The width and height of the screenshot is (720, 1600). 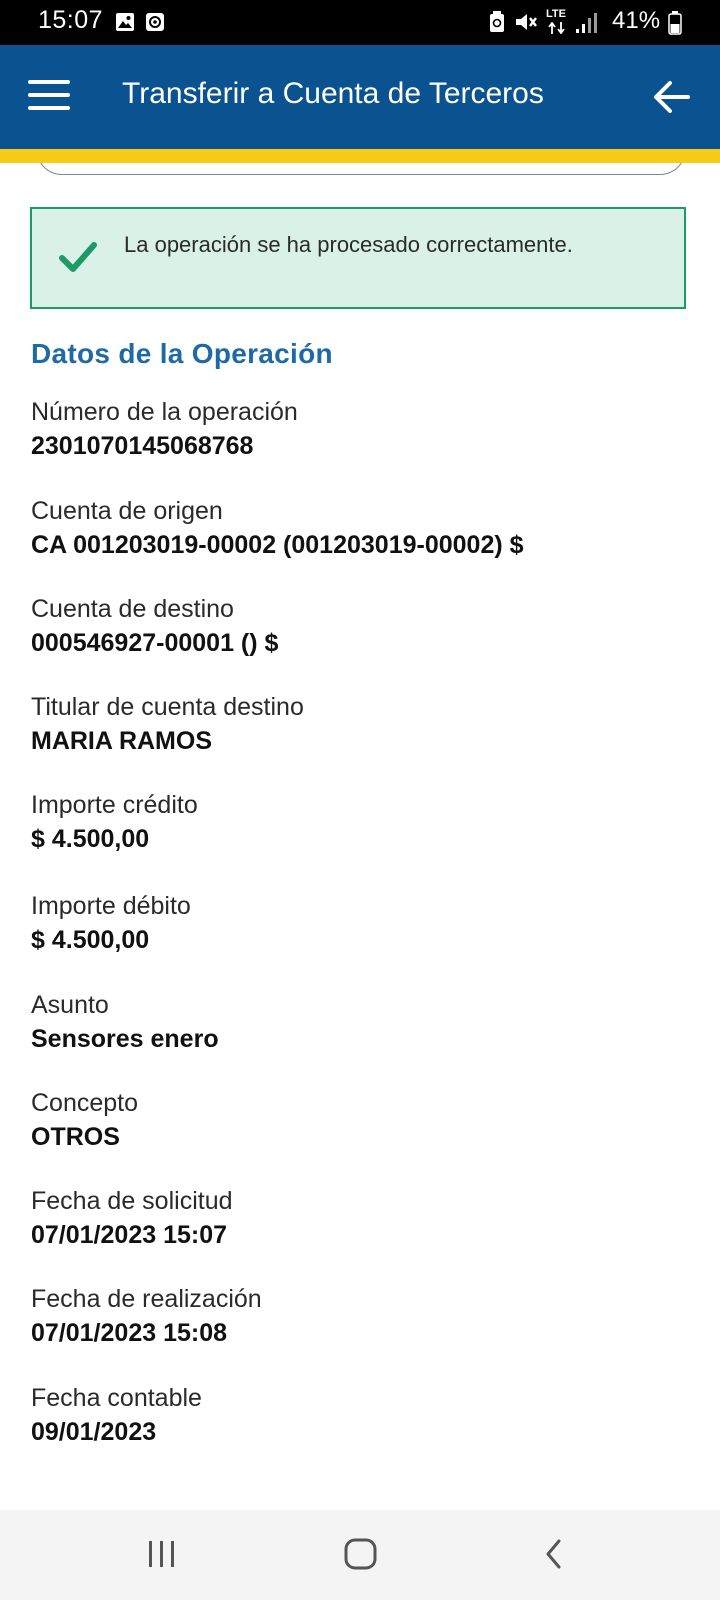 What do you see at coordinates (155, 643) in the screenshot?
I see `field-value: 000546927-00001 () $` at bounding box center [155, 643].